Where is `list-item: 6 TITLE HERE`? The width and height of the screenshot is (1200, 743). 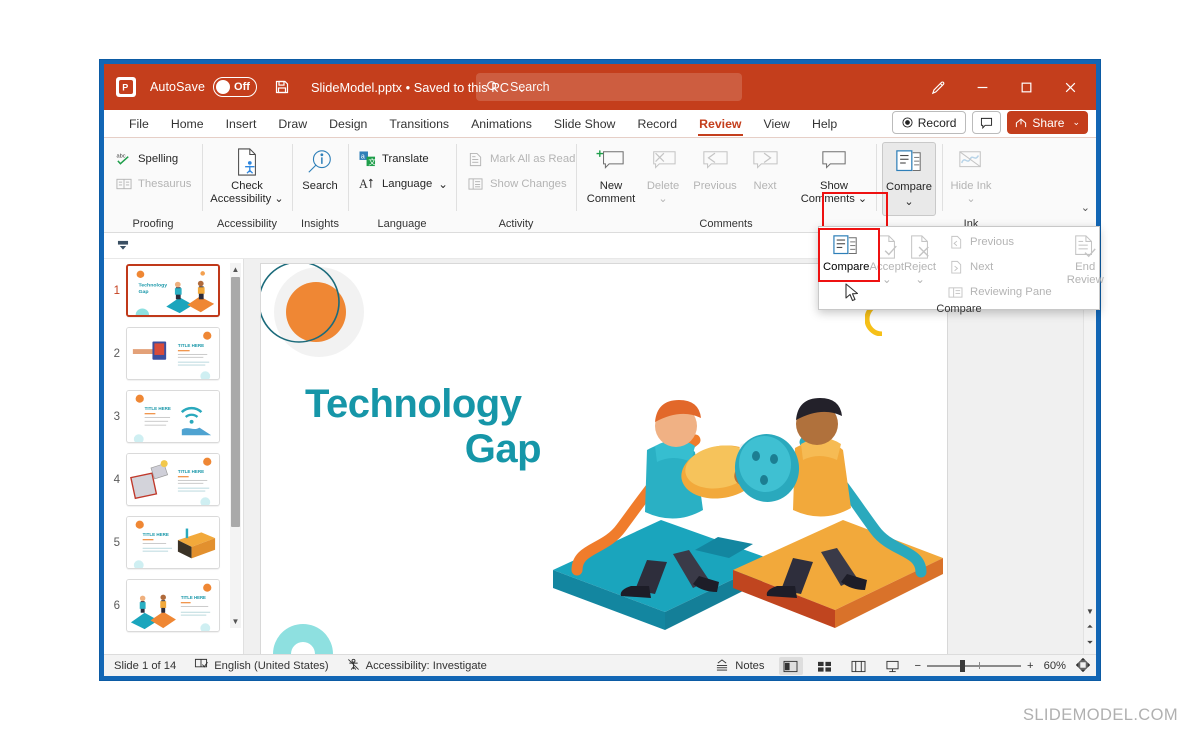
list-item: 6 TITLE HERE is located at coordinates (173, 605).